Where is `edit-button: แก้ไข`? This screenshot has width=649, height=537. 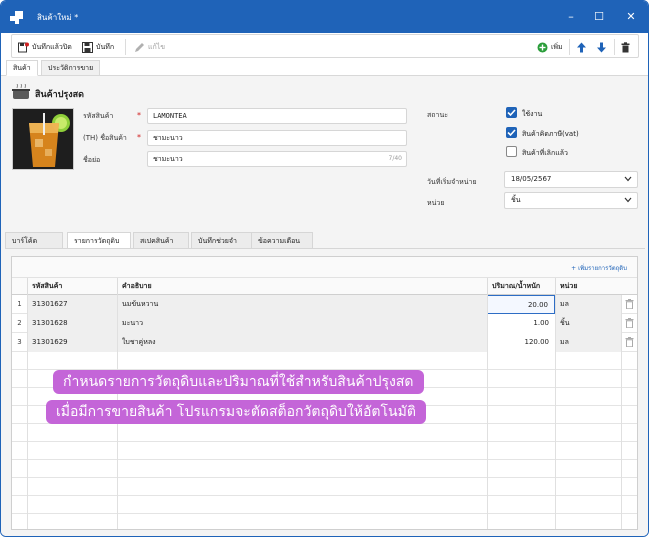
edit-button: แก้ไข is located at coordinates (149, 47).